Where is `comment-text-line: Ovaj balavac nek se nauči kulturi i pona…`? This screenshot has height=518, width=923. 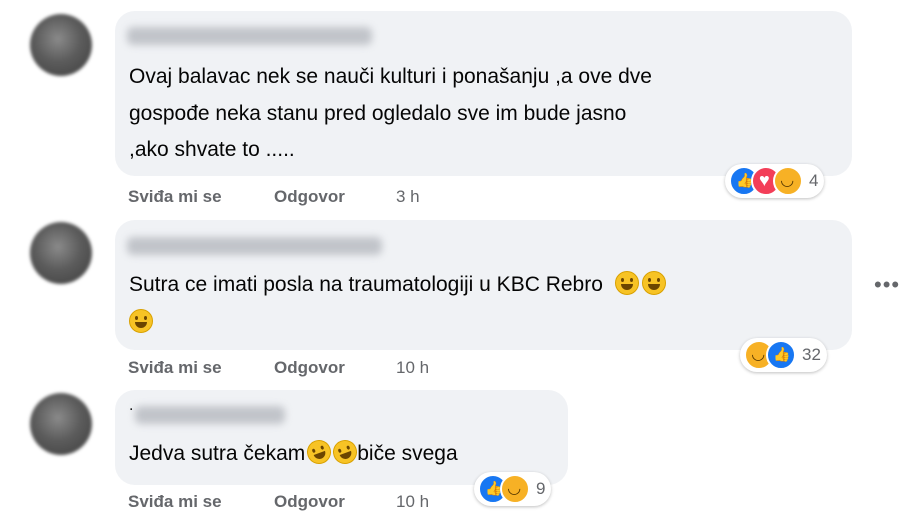
comment-text-line: Ovaj balavac nek se nauči kulturi i pona… is located at coordinates (390, 76).